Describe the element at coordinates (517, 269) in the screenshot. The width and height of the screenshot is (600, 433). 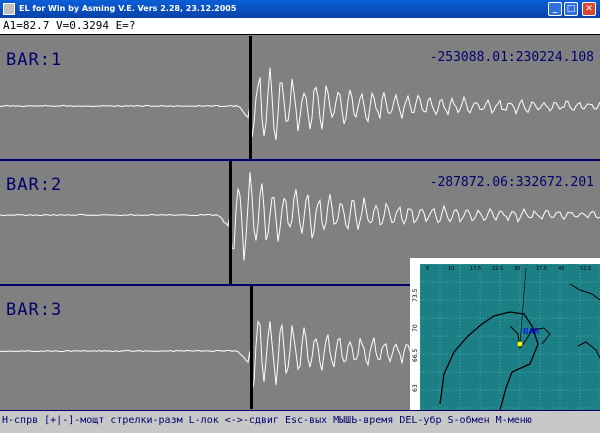
I see `map-lon-tick: 30` at that location.